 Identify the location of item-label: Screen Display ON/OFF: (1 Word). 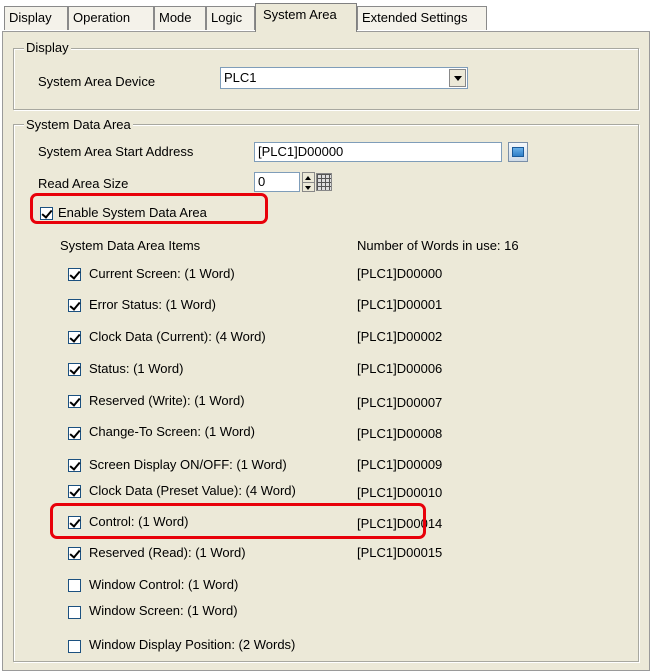
(188, 464).